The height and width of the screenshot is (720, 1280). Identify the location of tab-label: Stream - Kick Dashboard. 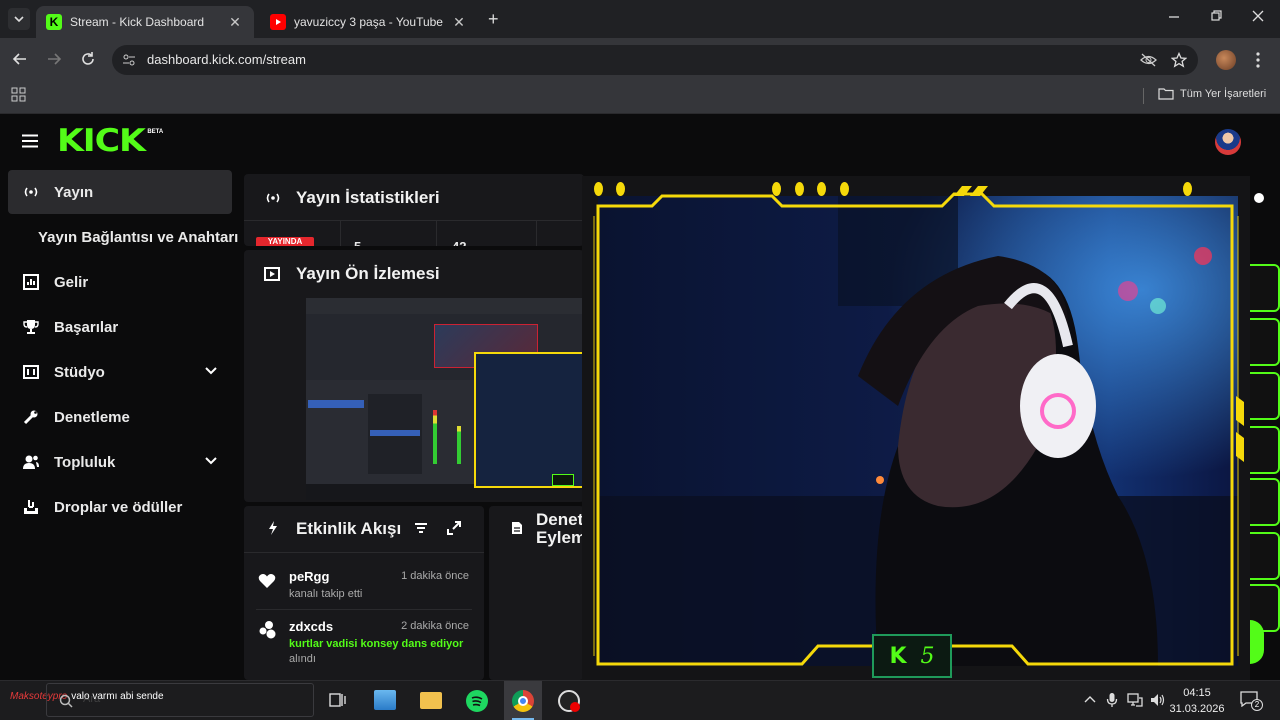
(137, 22).